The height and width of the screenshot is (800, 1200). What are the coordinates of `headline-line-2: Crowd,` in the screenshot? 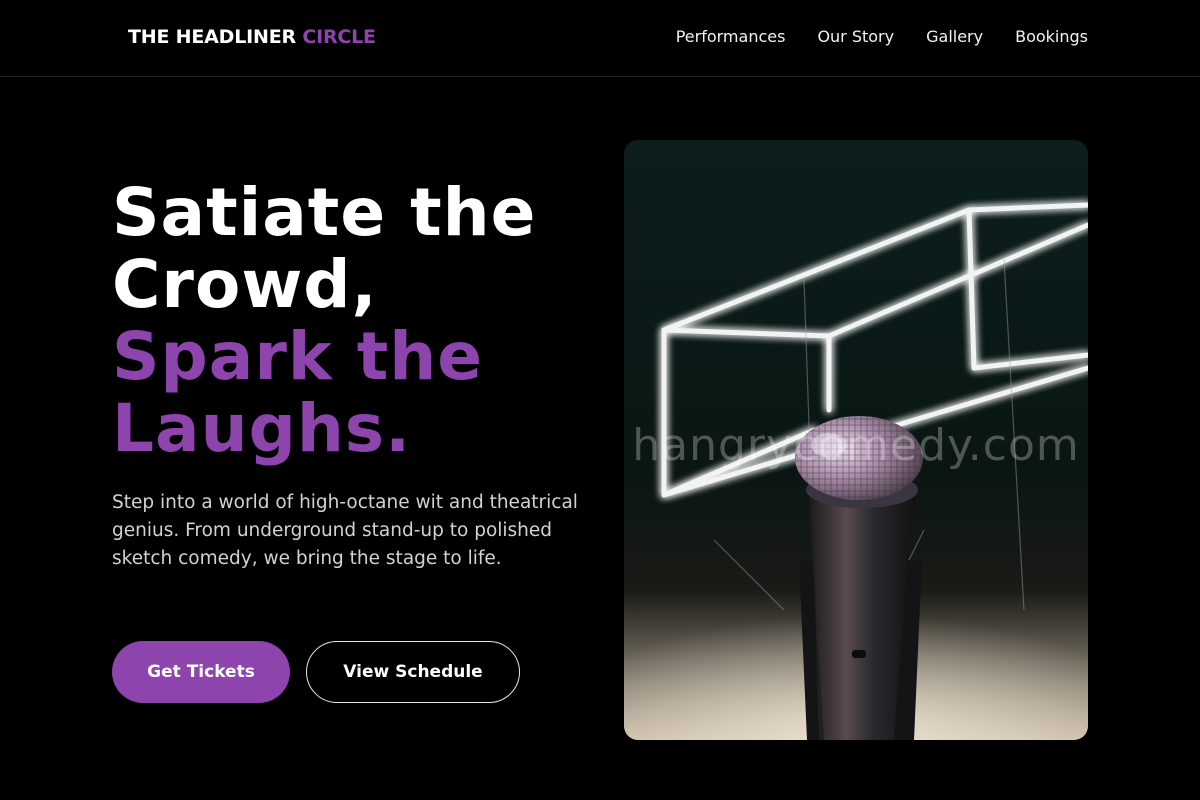 It's located at (245, 284).